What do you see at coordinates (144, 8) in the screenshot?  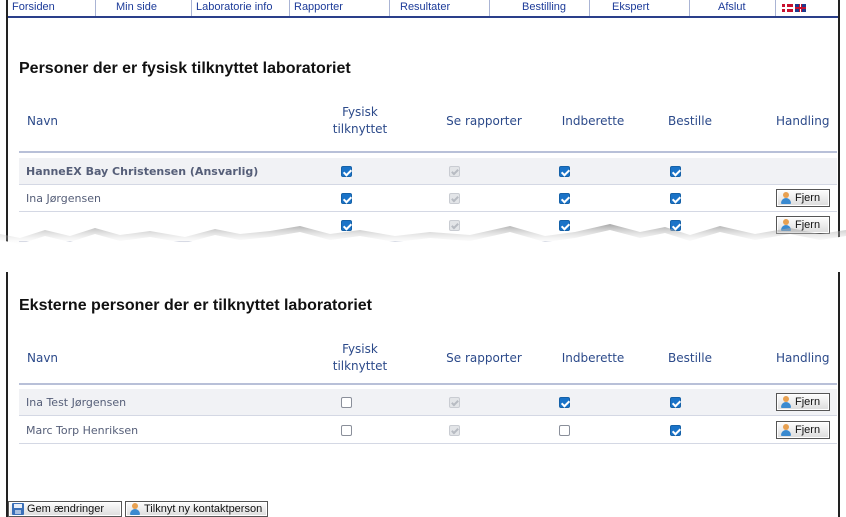 I see `nav-min-side: Min side` at bounding box center [144, 8].